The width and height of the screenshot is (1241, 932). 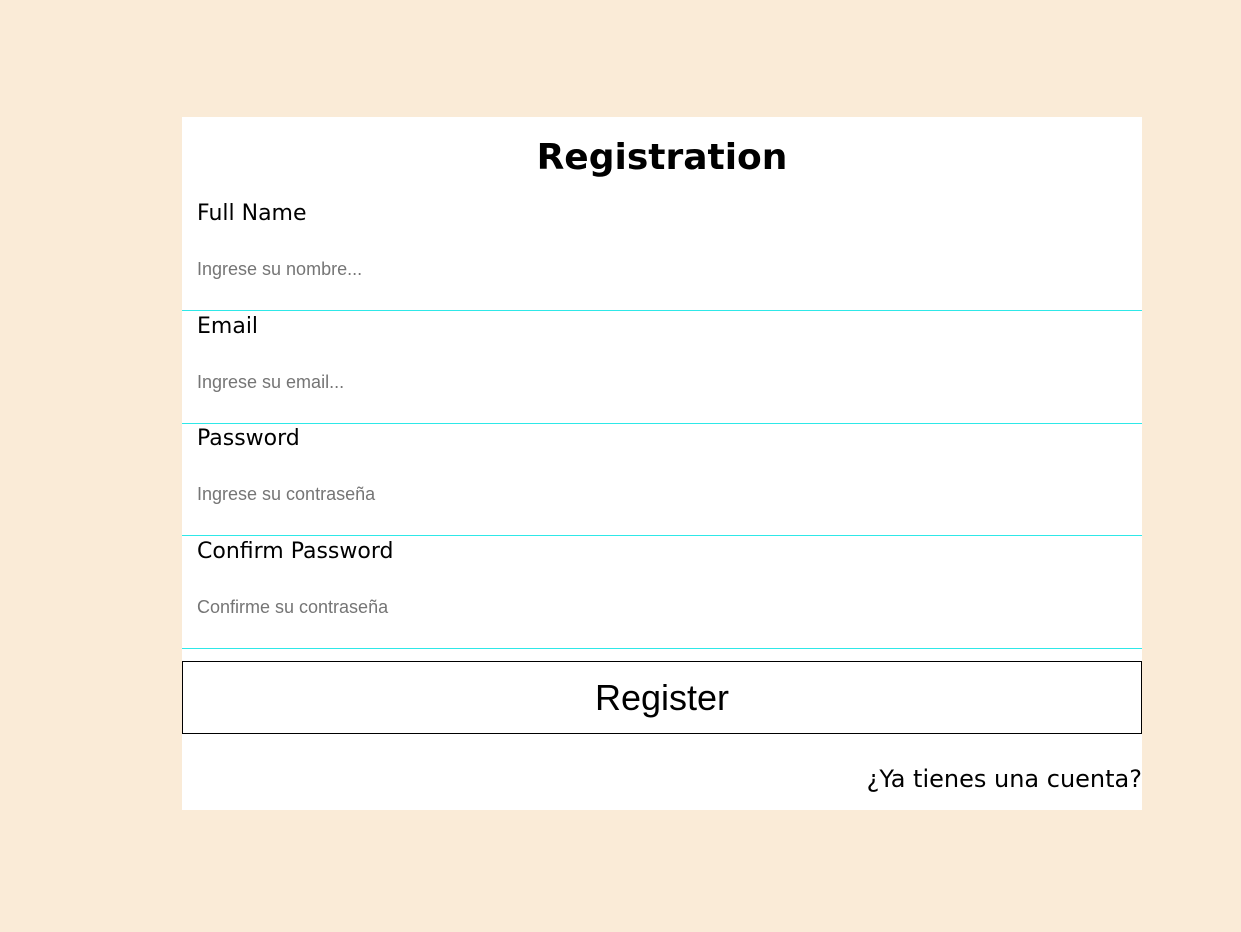 What do you see at coordinates (252, 213) in the screenshot?
I see `full-name-label: Full Name` at bounding box center [252, 213].